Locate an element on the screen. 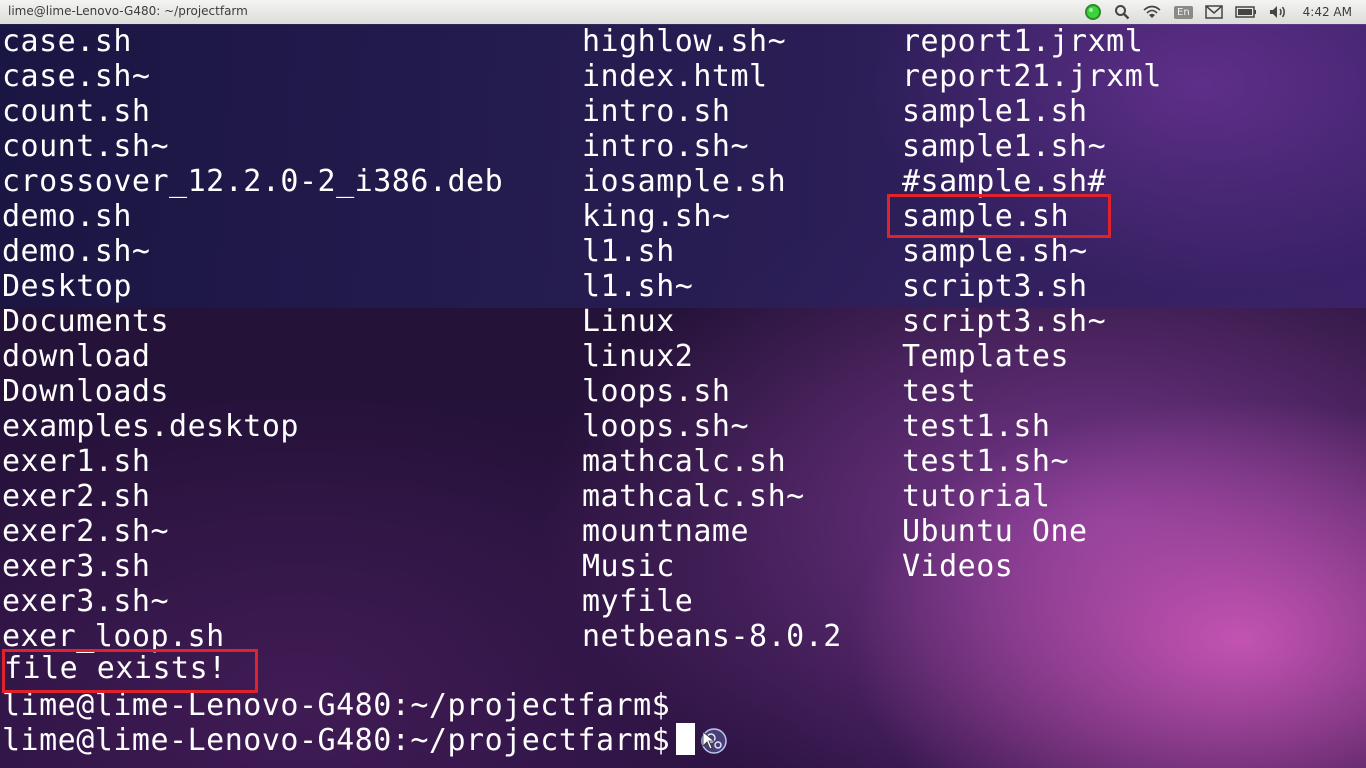  ls-entry: test1.sh is located at coordinates (976, 426).